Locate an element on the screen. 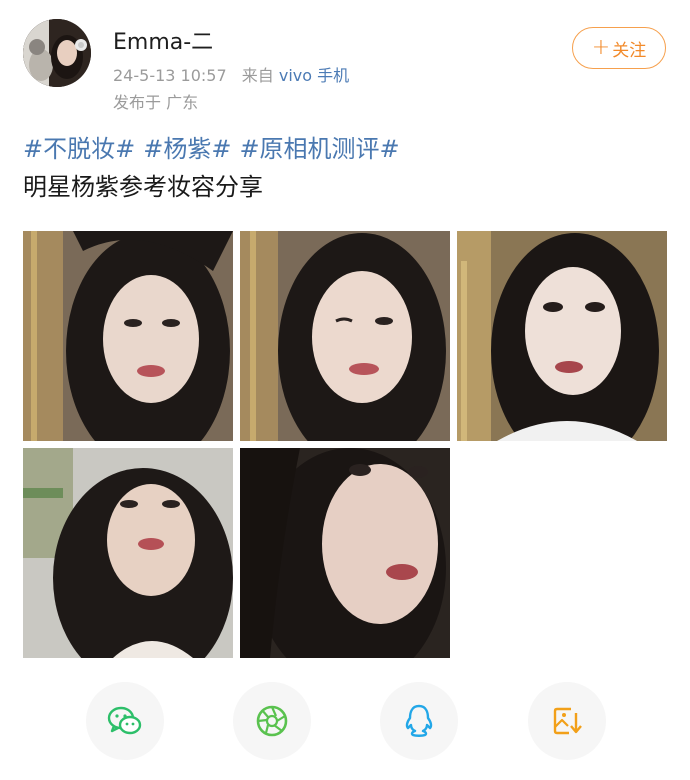 Image resolution: width=690 pixels, height=780 pixels. save-image-button is located at coordinates (567, 721).